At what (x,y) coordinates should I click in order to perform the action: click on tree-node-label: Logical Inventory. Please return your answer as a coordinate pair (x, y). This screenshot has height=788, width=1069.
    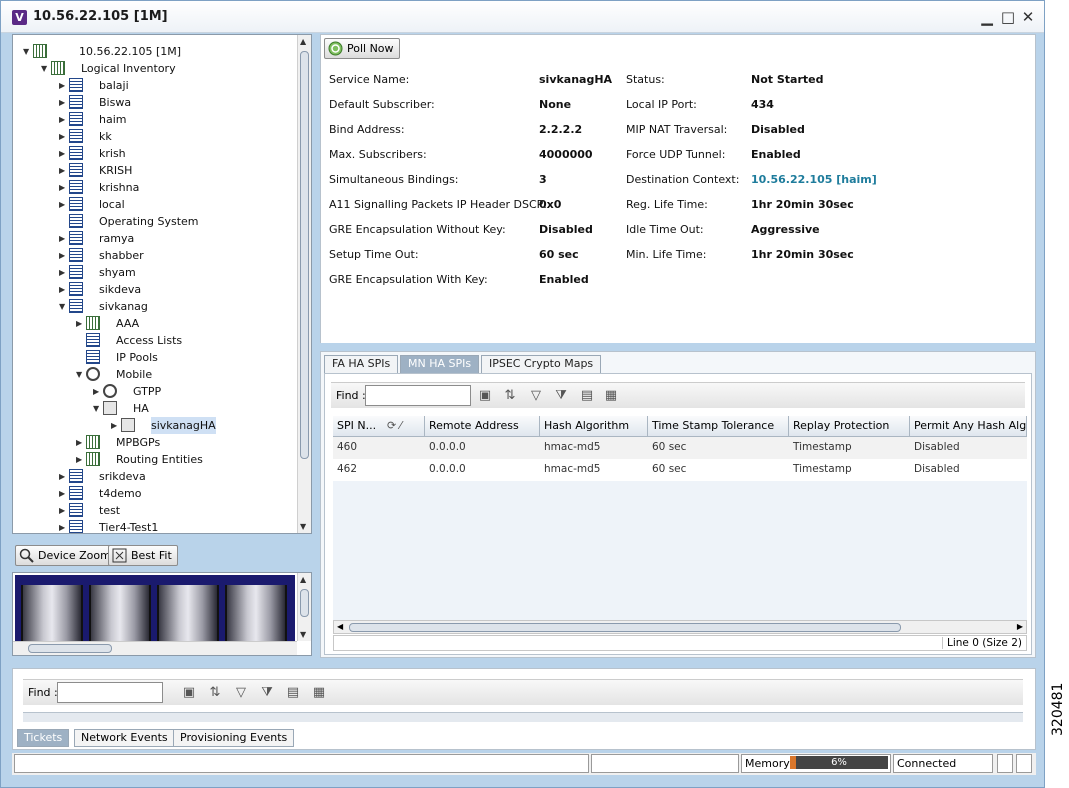
    Looking at the image, I should click on (128, 68).